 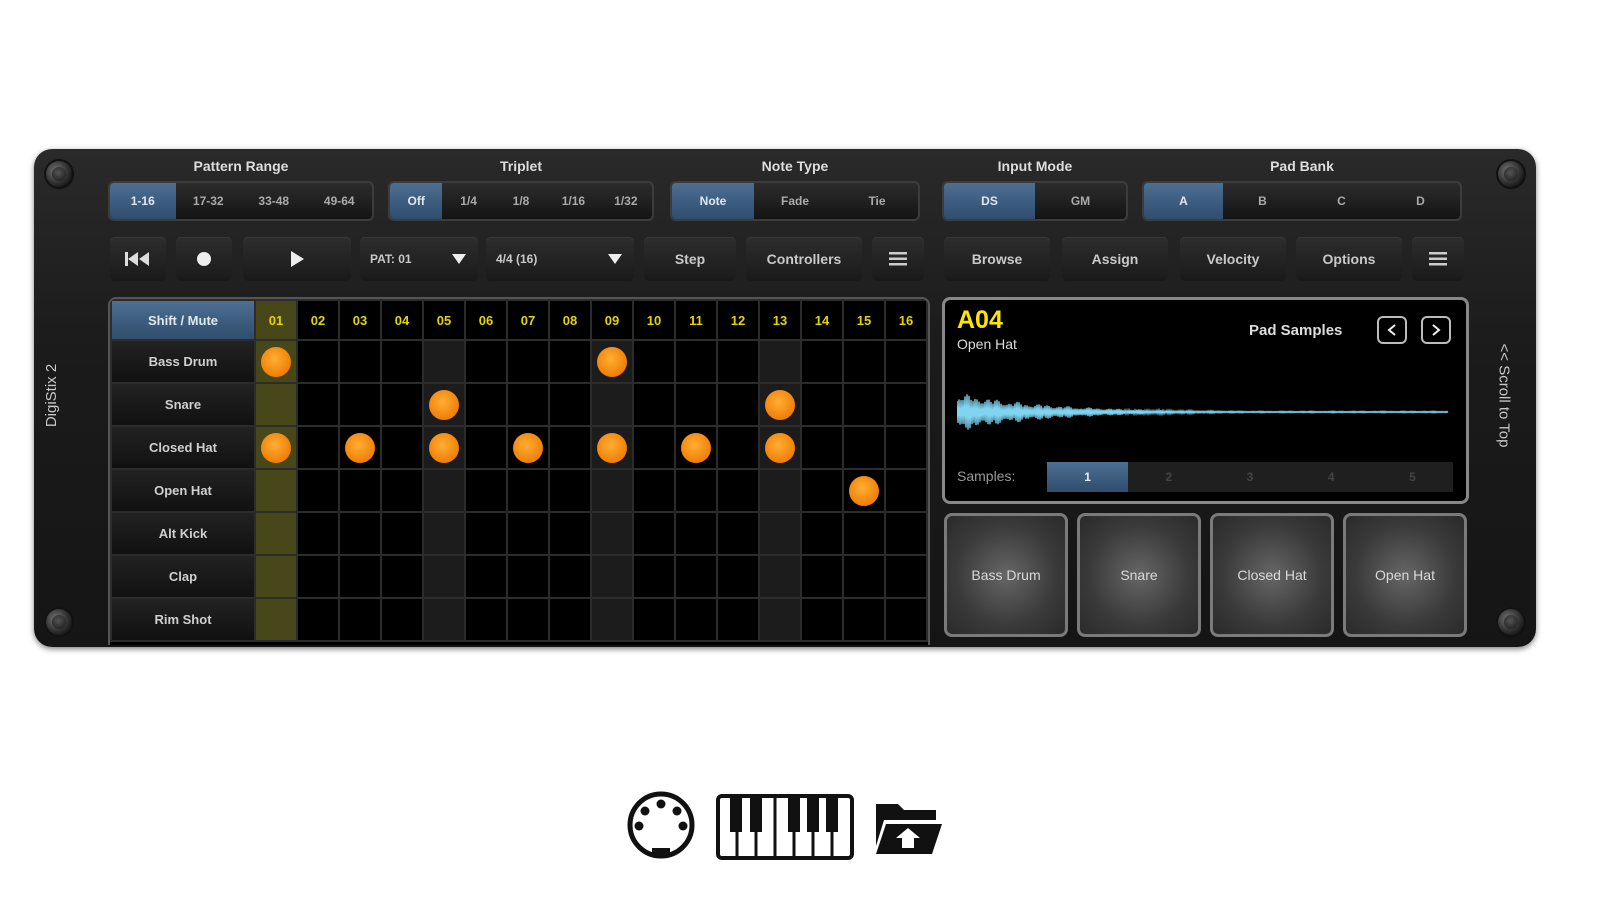 What do you see at coordinates (183, 619) in the screenshot?
I see `track-label: Rim Shot` at bounding box center [183, 619].